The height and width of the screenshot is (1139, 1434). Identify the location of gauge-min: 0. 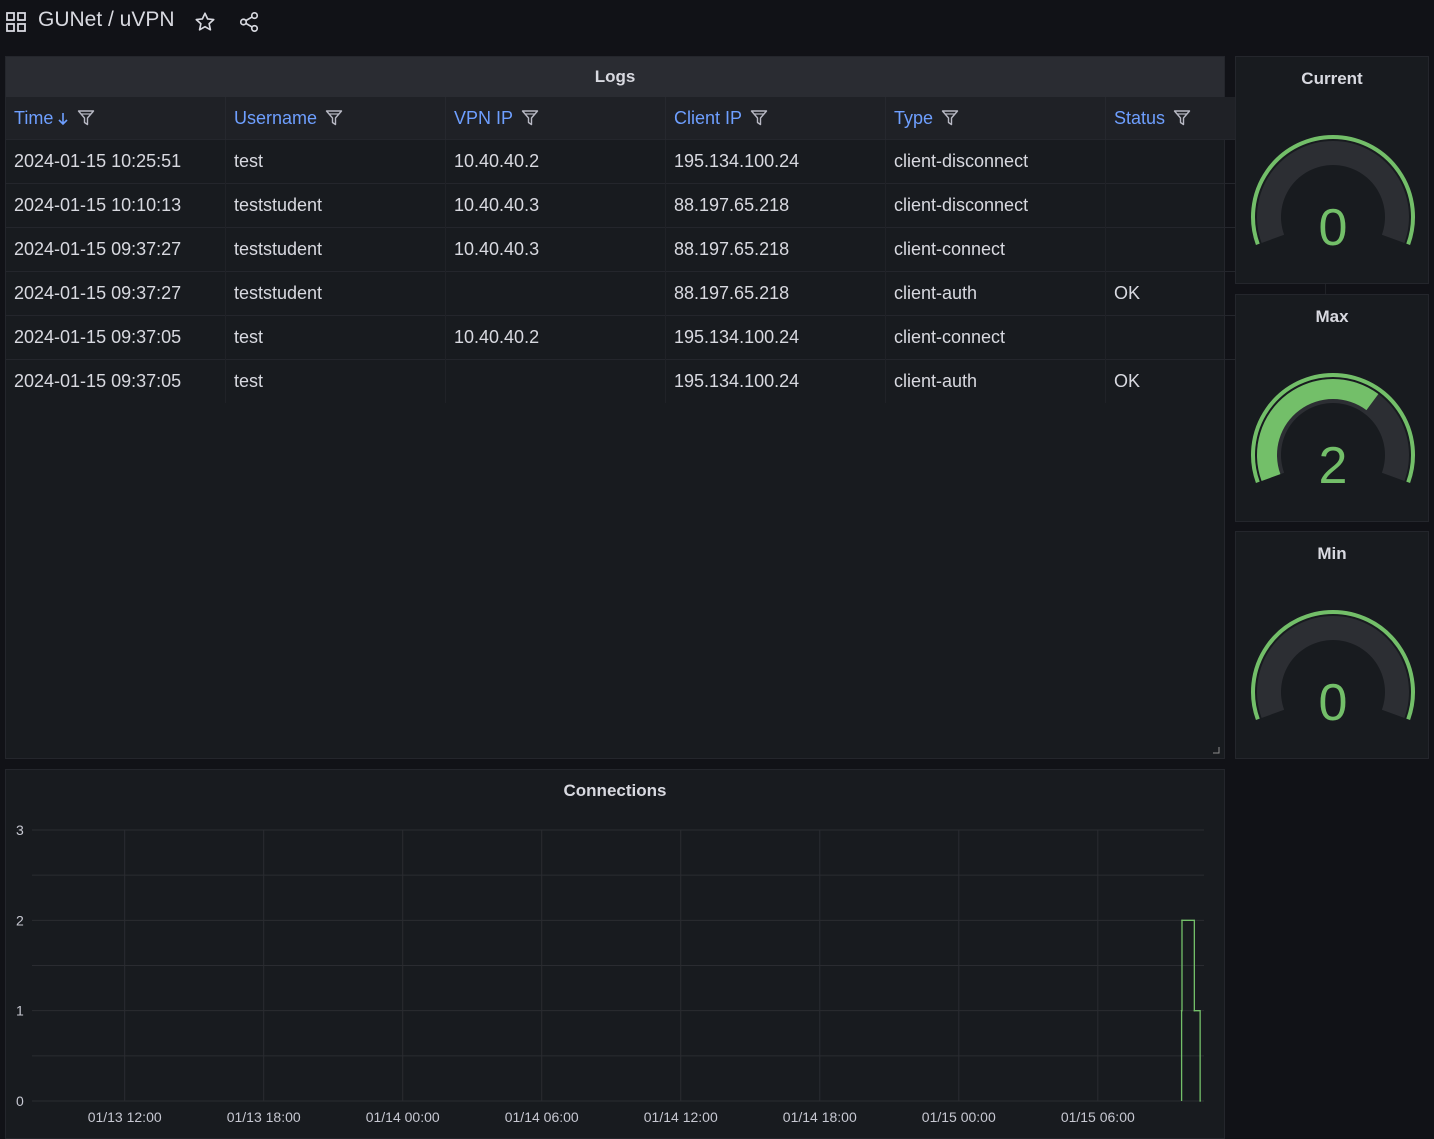
(1333, 671).